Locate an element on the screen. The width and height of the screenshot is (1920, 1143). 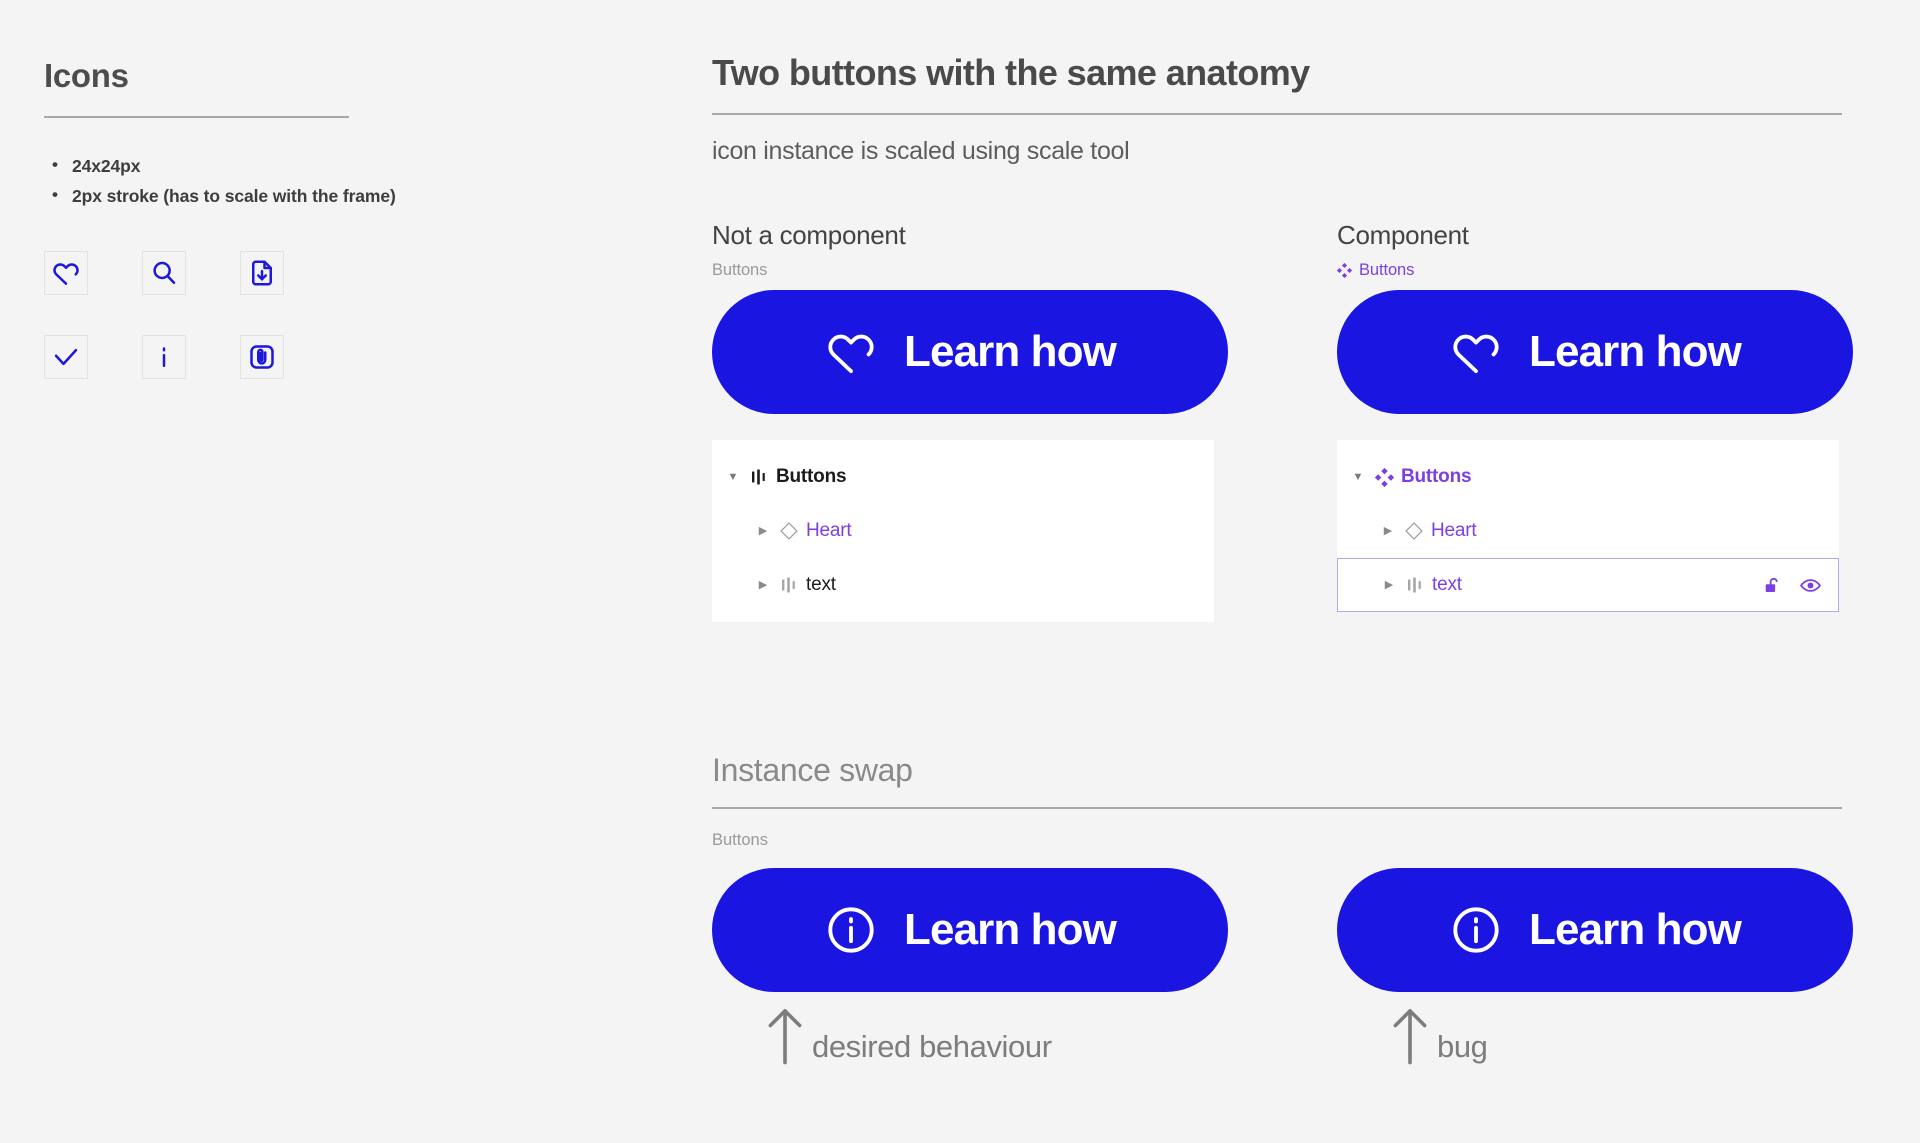
attachment-icon is located at coordinates (262, 357).